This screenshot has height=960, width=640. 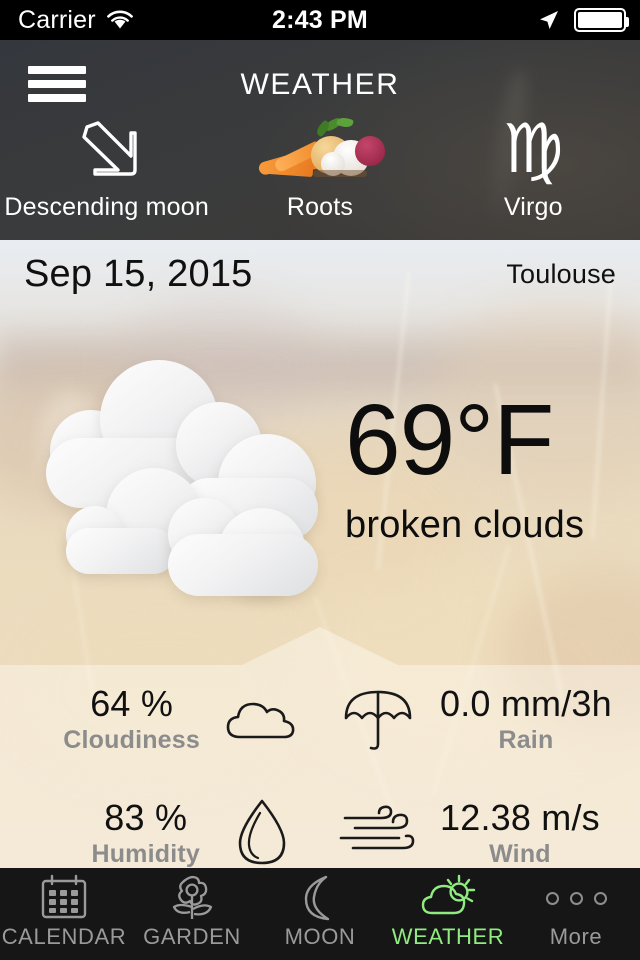 I want to click on flower-icon, so click(x=192, y=898).